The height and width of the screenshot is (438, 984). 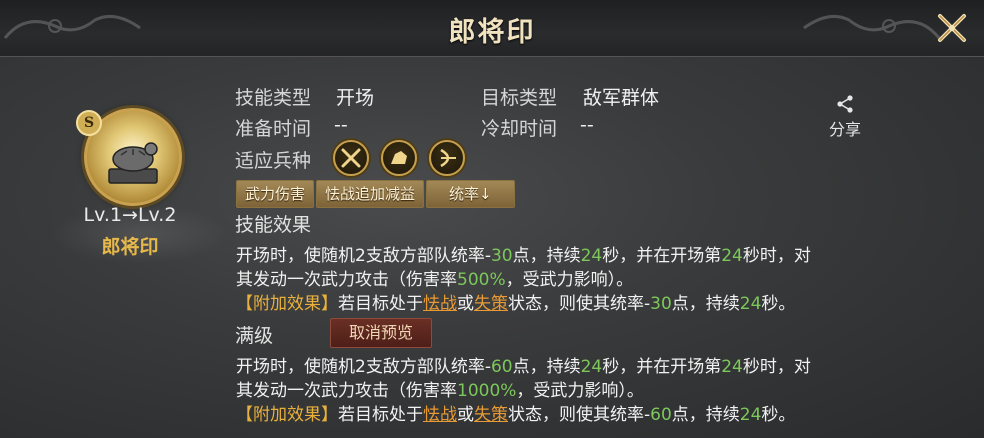 I want to click on skill-type-value: 开场, so click(x=355, y=98).